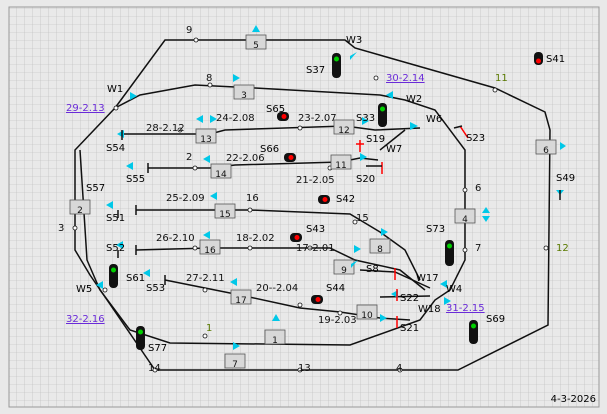  Describe the element at coordinates (362, 218) in the screenshot. I see `track-label-15: 15` at that location.